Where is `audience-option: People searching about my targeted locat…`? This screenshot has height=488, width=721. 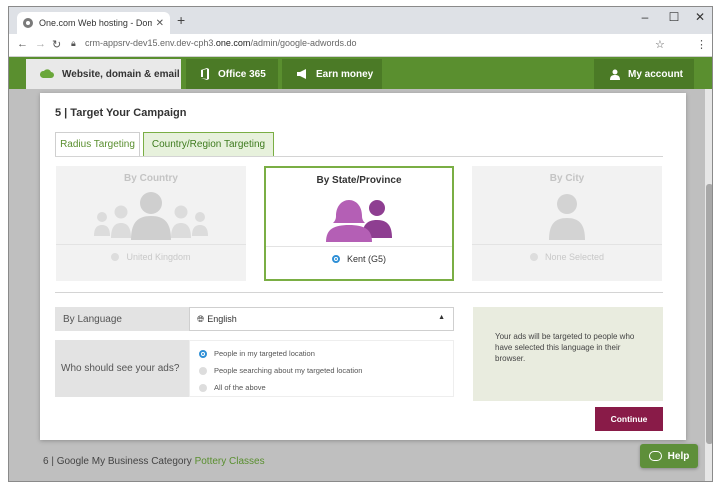 audience-option: People searching about my targeted locat… is located at coordinates (280, 370).